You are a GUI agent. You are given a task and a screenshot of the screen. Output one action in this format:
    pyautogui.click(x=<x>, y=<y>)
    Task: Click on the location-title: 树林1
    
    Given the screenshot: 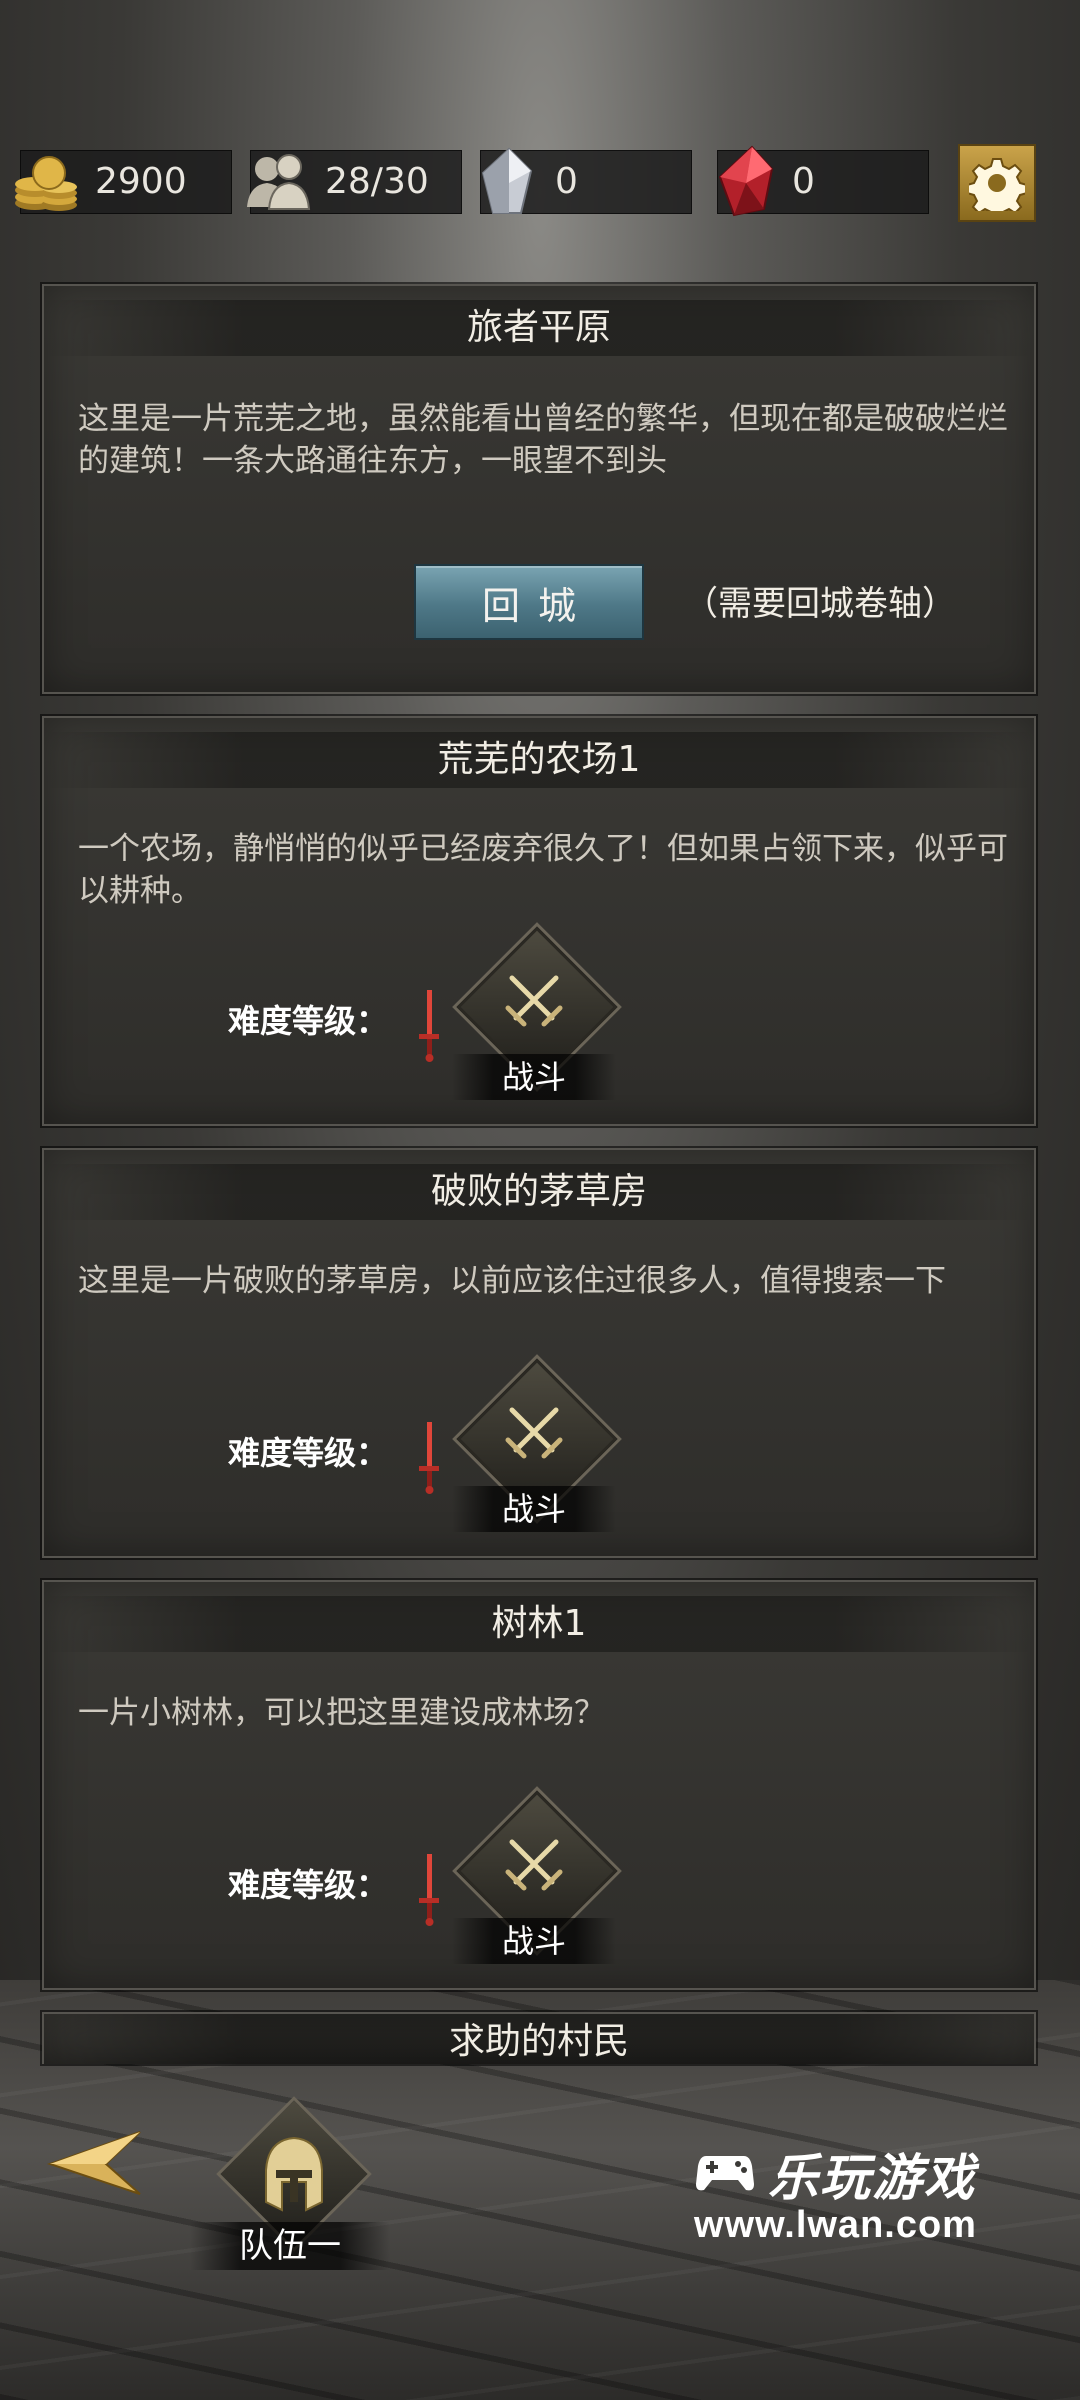 What is the action you would take?
    pyautogui.click(x=539, y=1624)
    